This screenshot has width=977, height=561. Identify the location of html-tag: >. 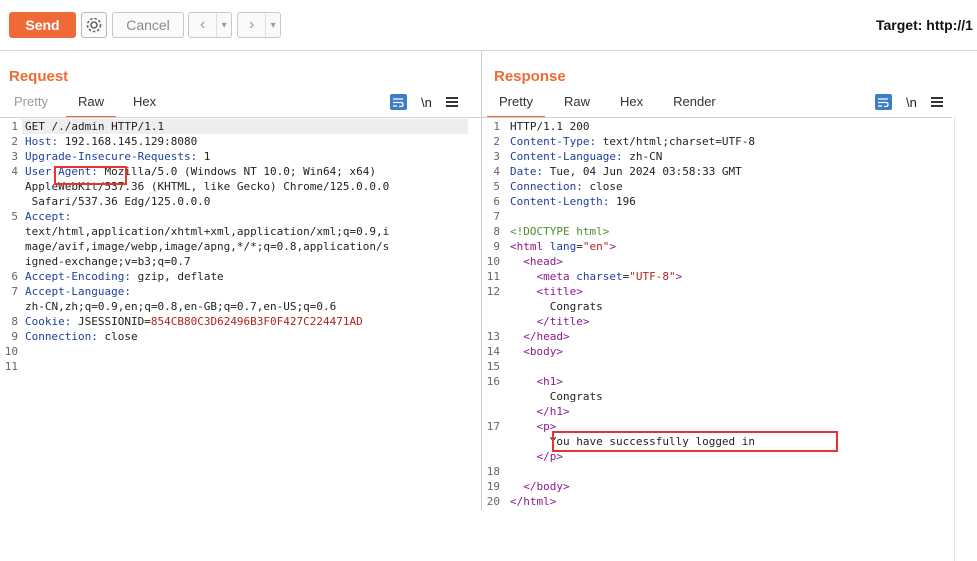
(679, 276).